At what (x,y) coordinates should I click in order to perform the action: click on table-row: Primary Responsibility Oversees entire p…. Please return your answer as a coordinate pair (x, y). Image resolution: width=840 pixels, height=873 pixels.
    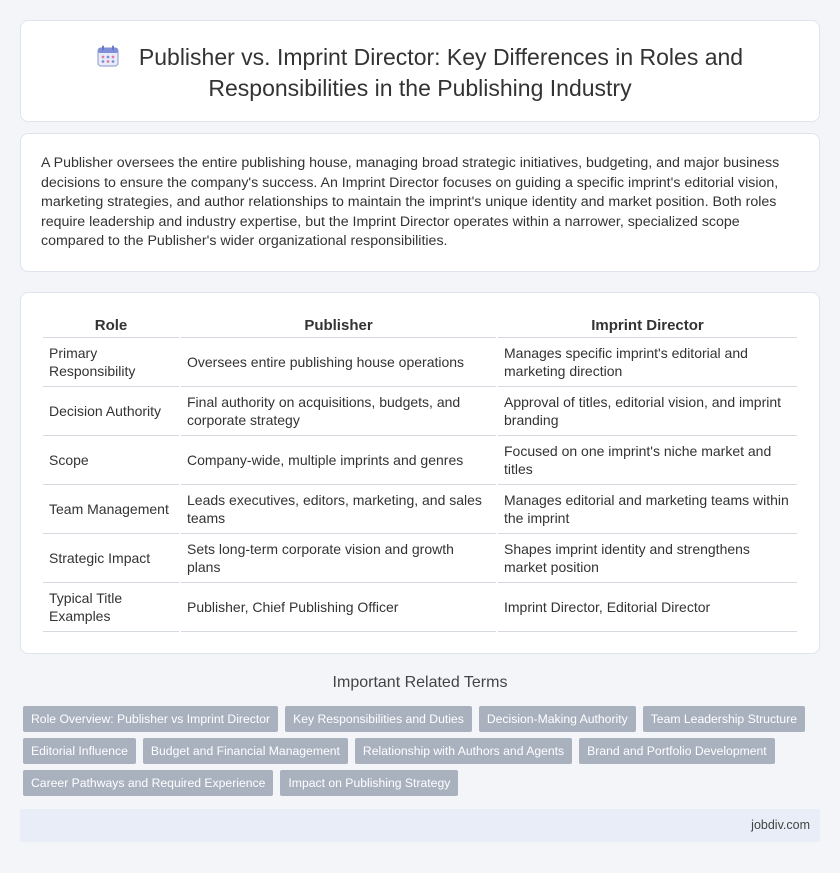
    Looking at the image, I should click on (420, 362).